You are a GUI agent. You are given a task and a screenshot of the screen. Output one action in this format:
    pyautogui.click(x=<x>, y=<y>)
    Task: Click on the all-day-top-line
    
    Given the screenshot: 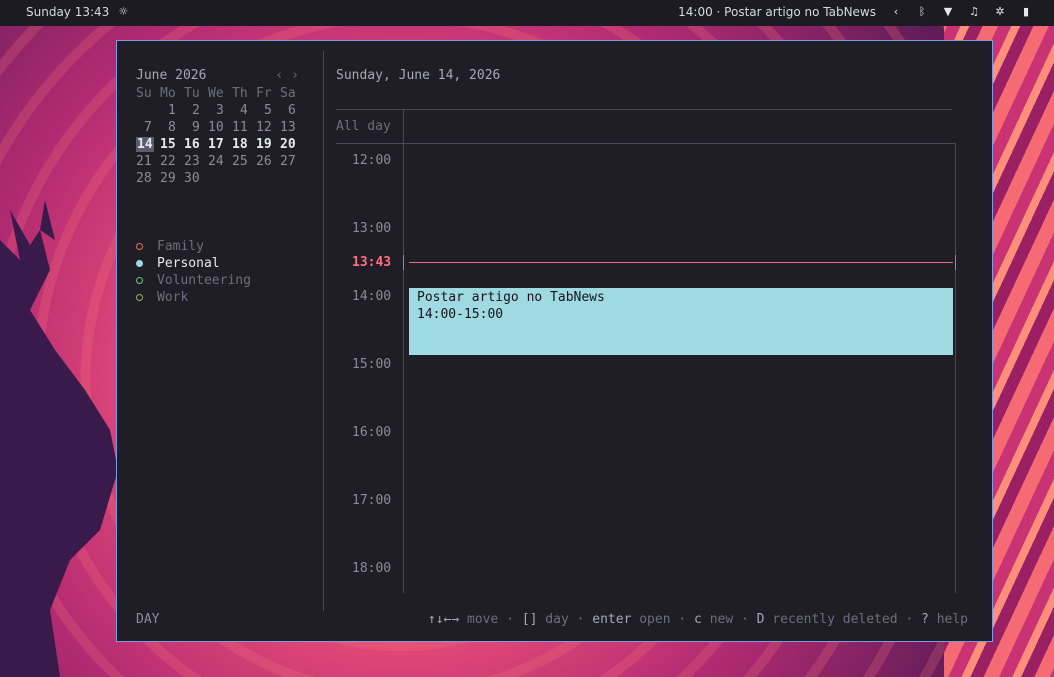 What is the action you would take?
    pyautogui.click(x=644, y=109)
    